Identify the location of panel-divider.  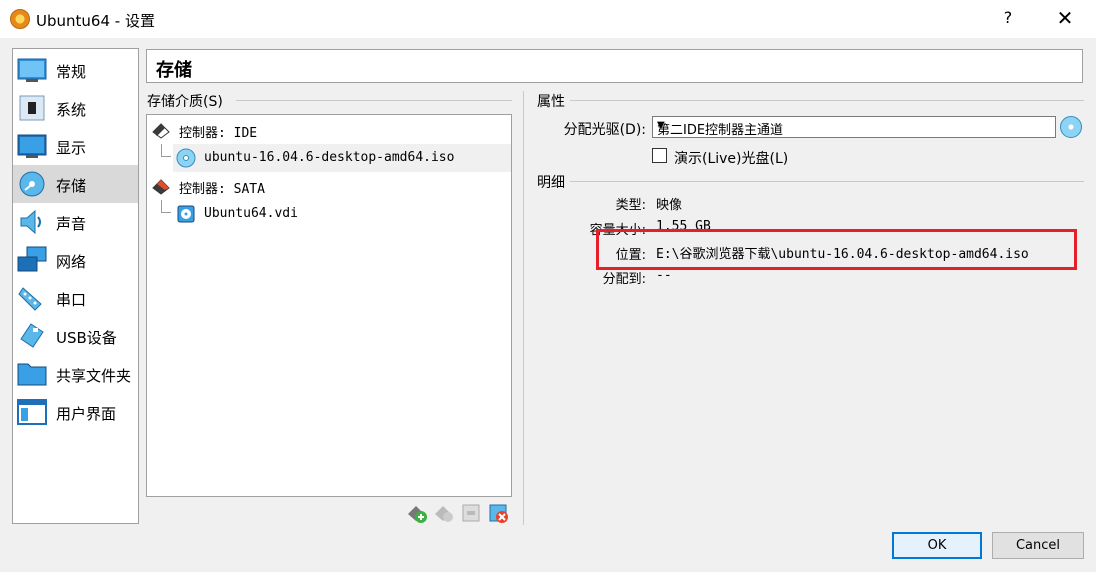
(523, 308).